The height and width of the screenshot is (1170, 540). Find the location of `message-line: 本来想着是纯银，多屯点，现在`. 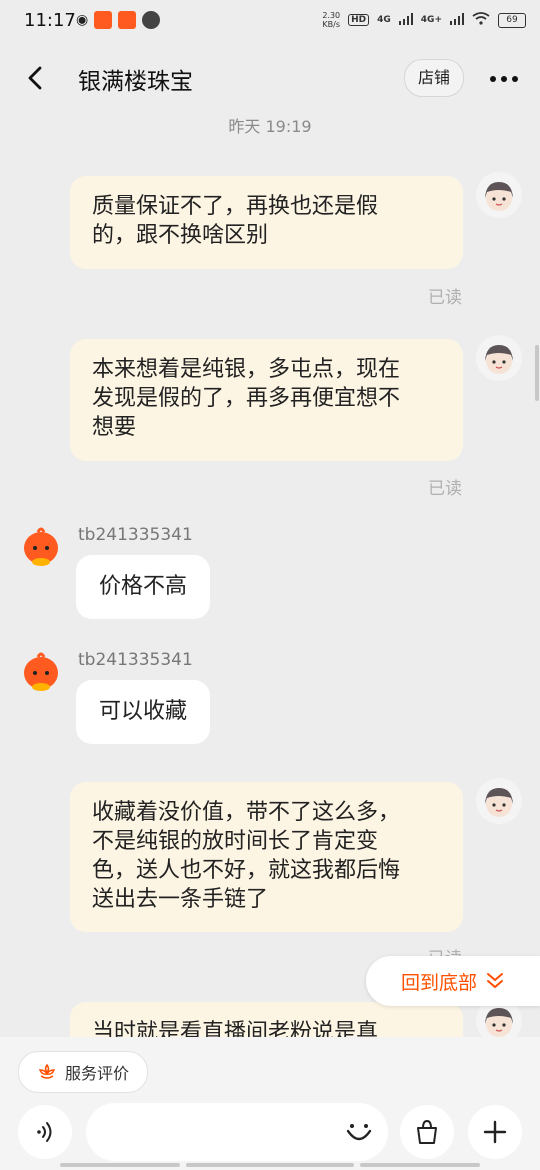

message-line: 本来想着是纯银，多屯点，现在 is located at coordinates (246, 369).